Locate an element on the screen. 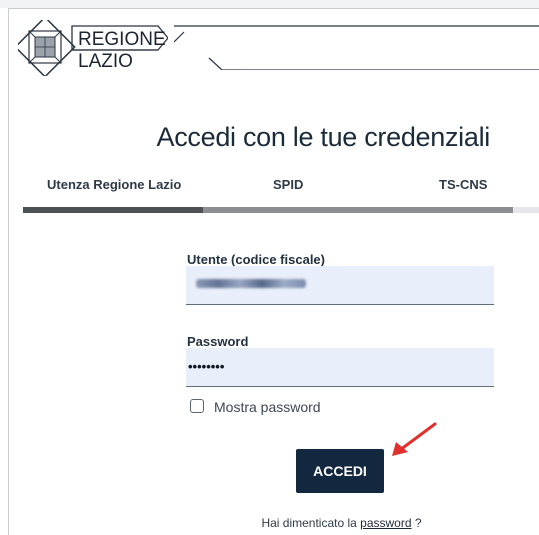 The height and width of the screenshot is (535, 539). password-value: •••••••• is located at coordinates (206, 366).